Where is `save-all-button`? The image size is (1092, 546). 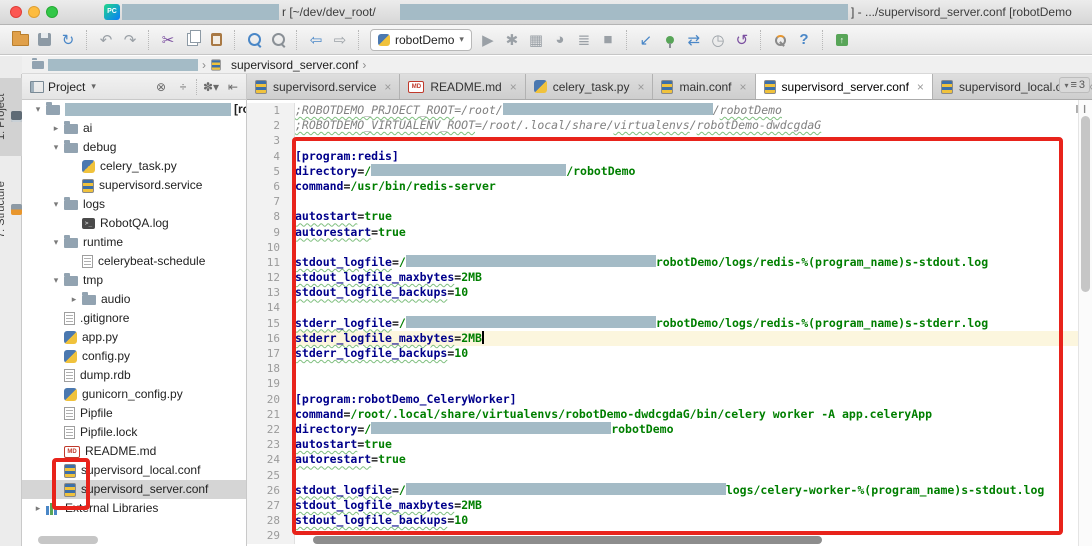 save-all-button is located at coordinates (44, 40).